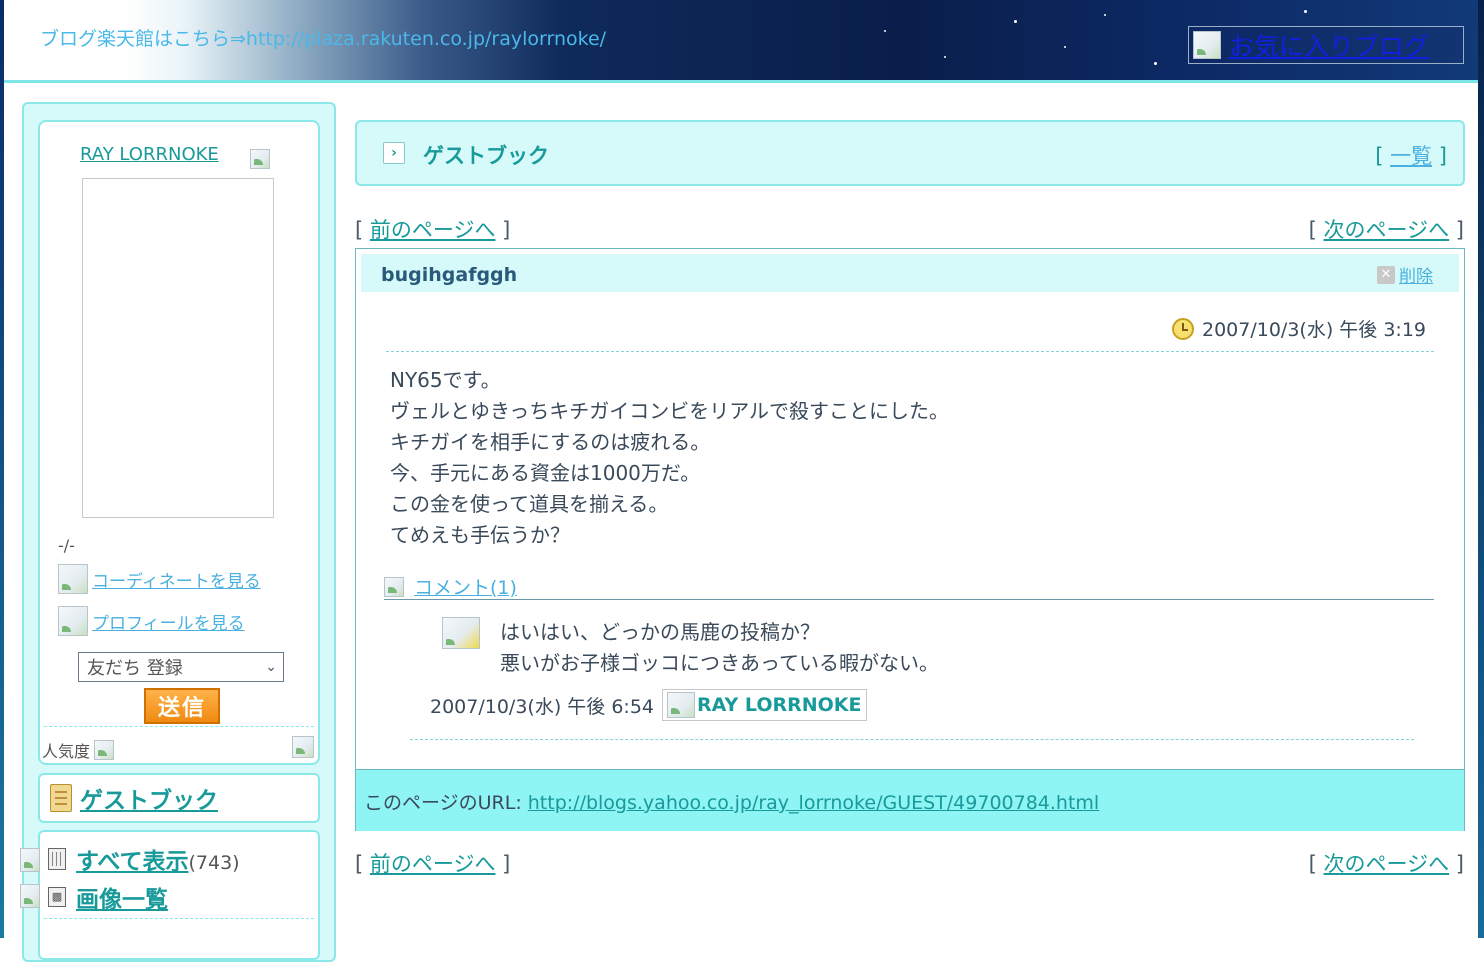 Image resolution: width=1484 pixels, height=962 pixels. Describe the element at coordinates (910, 351) in the screenshot. I see `entry-divider` at that location.